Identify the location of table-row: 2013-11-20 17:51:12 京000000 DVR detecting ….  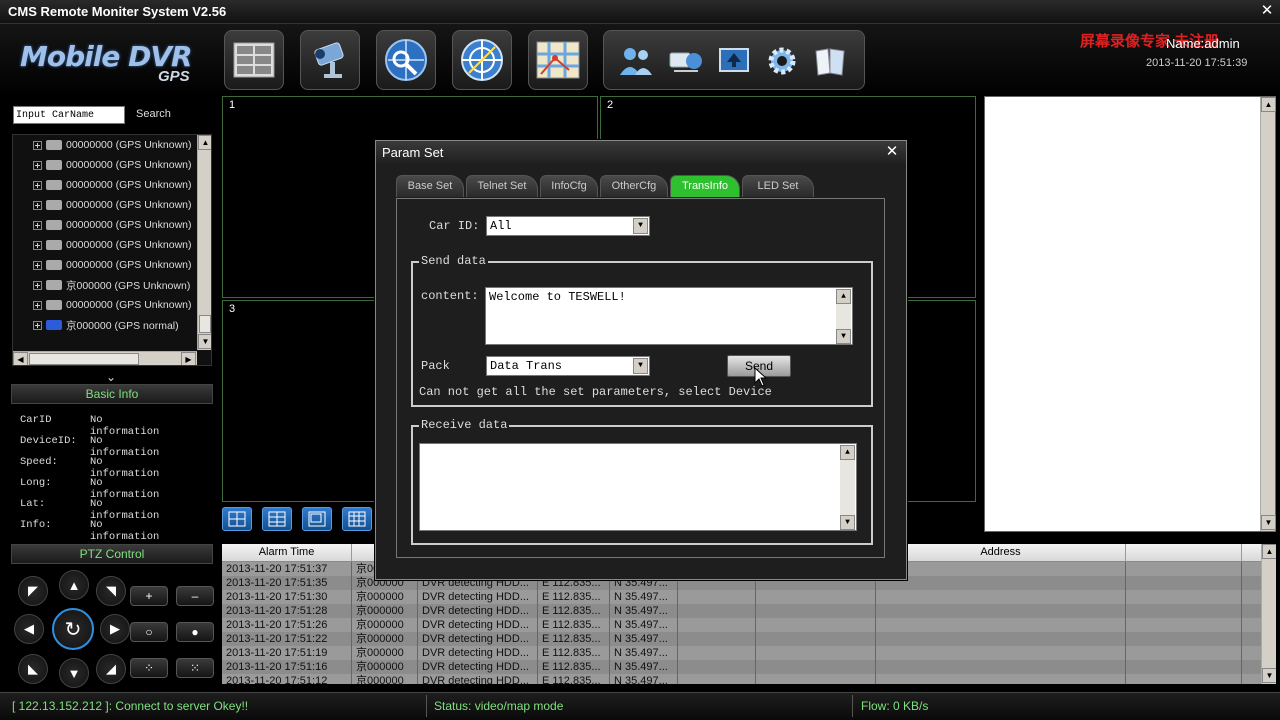
(742, 679).